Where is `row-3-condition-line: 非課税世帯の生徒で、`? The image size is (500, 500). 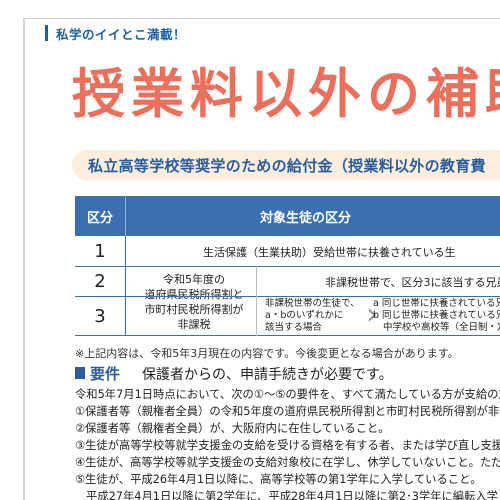 row-3-condition-line: 非課税世帯の生徒で、 is located at coordinates (312, 303).